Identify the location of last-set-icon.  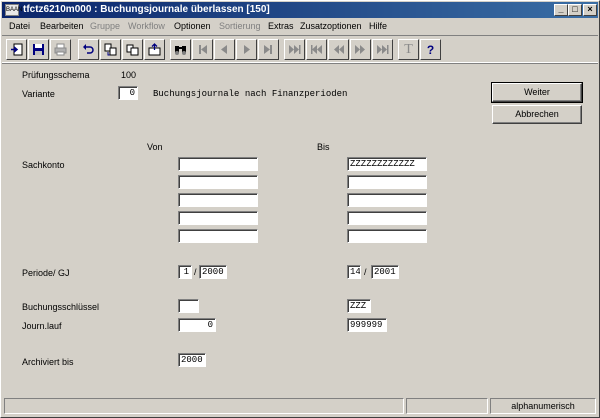
(382, 49).